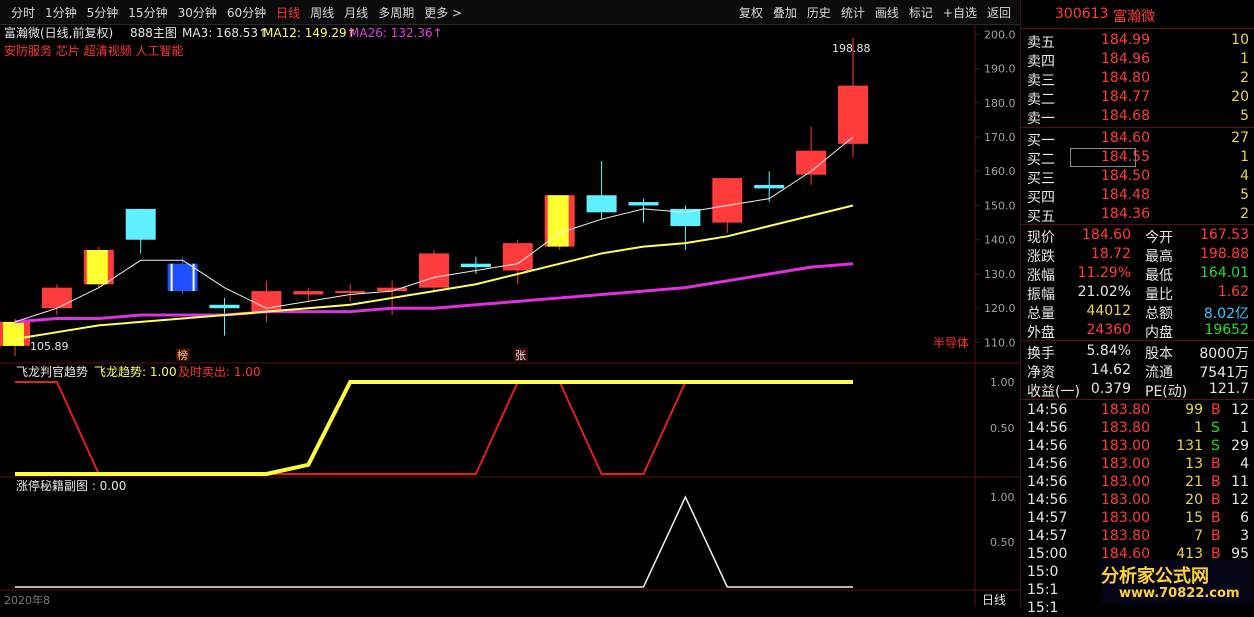  I want to click on ask-row: 卖二 184.77 20, so click(1137, 98).